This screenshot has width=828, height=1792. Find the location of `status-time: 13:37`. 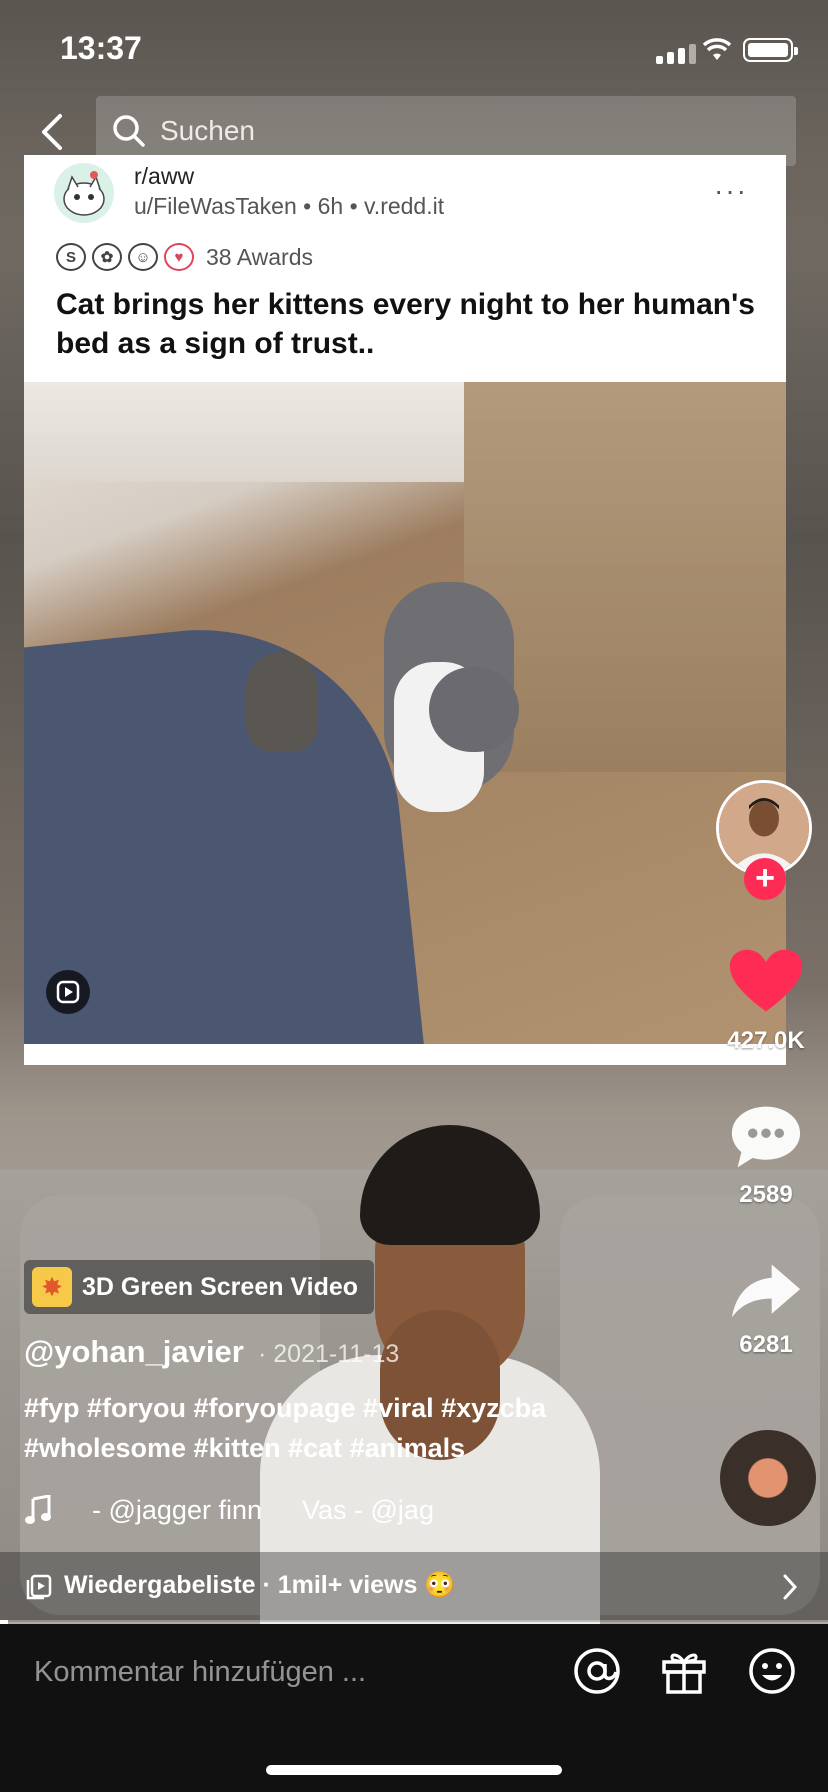

status-time: 13:37 is located at coordinates (101, 48).